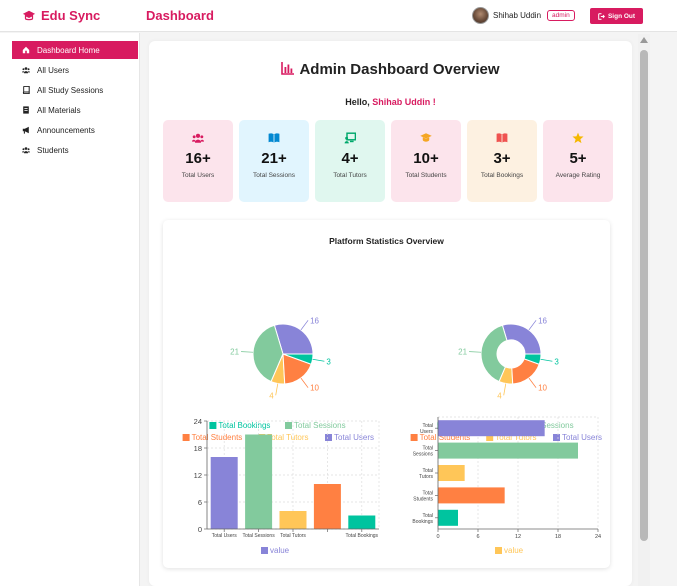 The width and height of the screenshot is (677, 586). Describe the element at coordinates (304, 382) in the screenshot. I see `chart0-label-line-total-students` at that location.